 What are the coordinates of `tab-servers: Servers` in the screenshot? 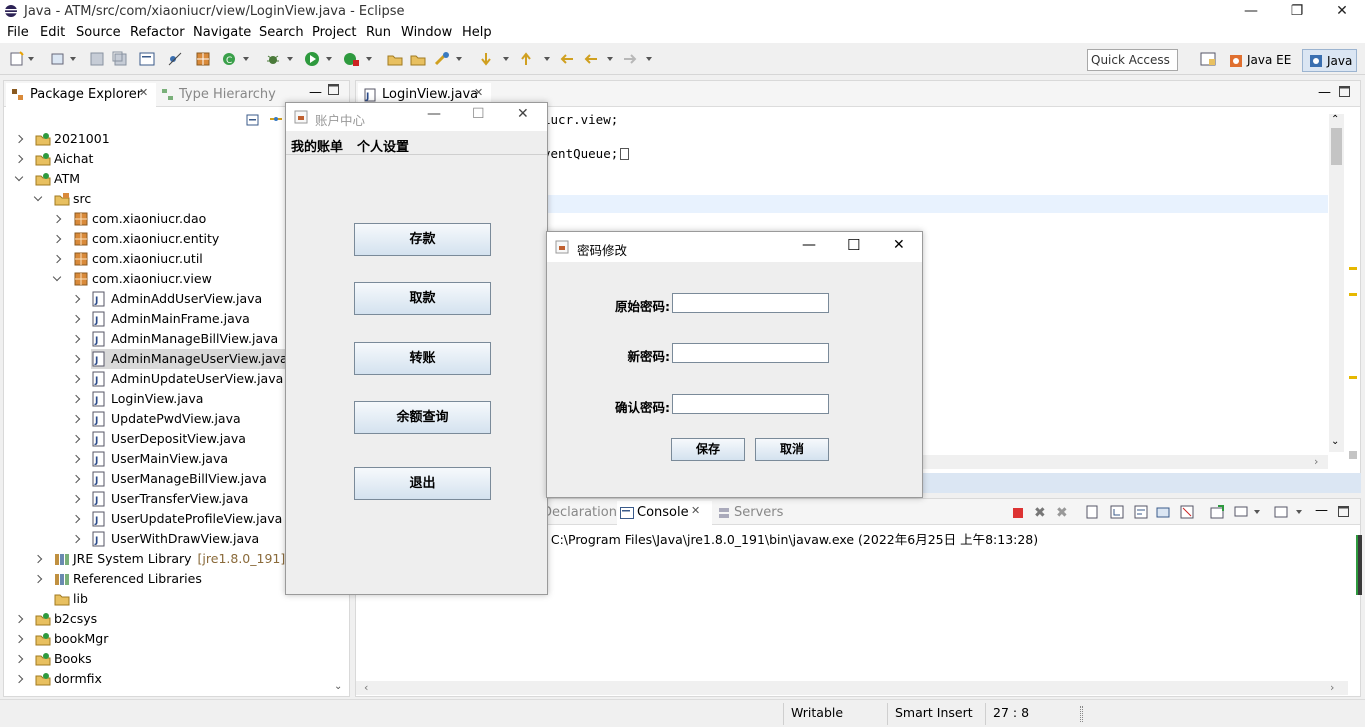 It's located at (749, 513).